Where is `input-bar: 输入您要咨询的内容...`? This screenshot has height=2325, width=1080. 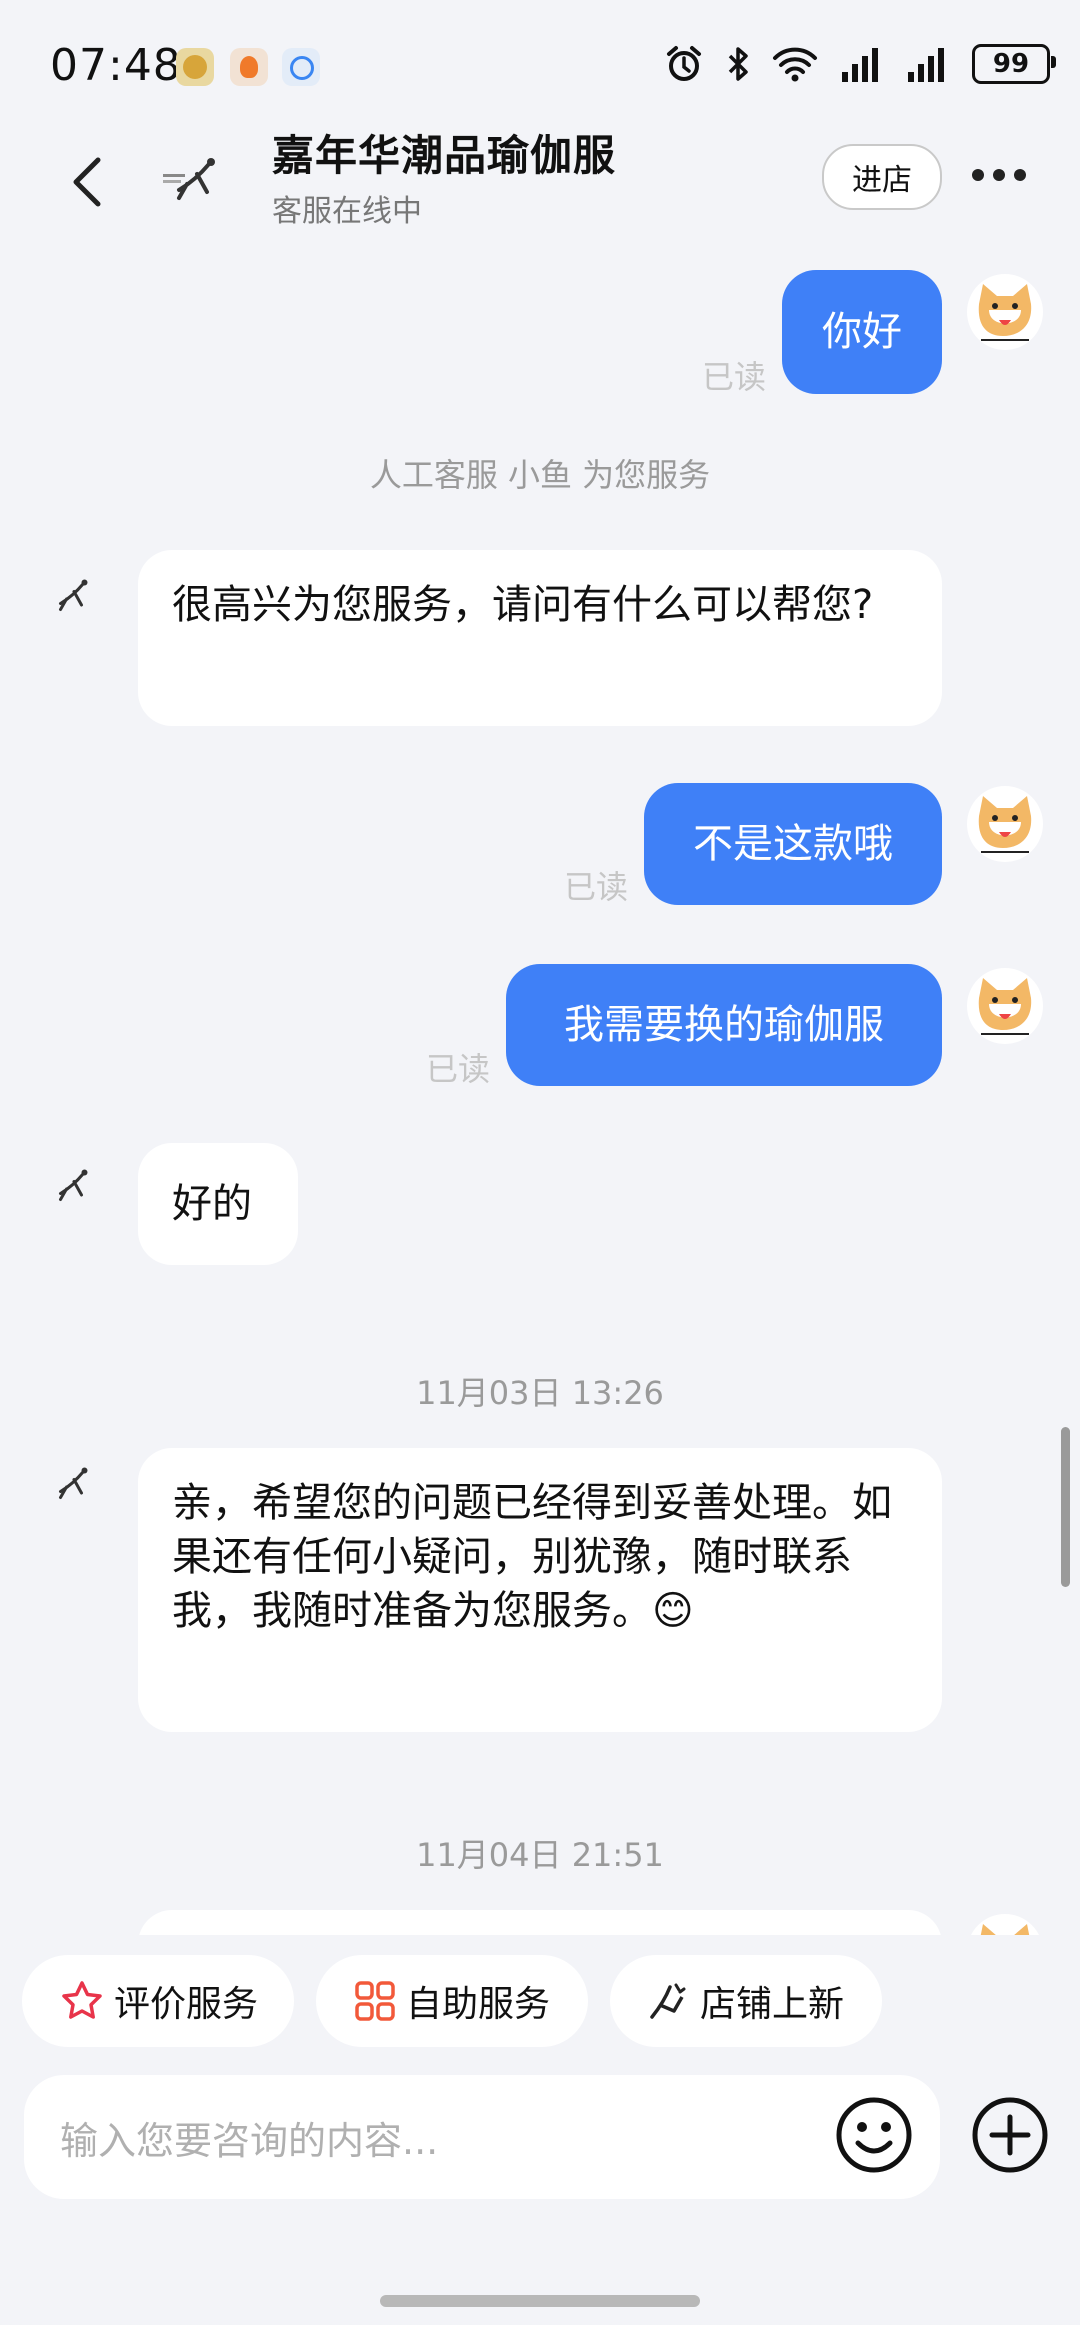 input-bar: 输入您要咨询的内容... is located at coordinates (540, 2137).